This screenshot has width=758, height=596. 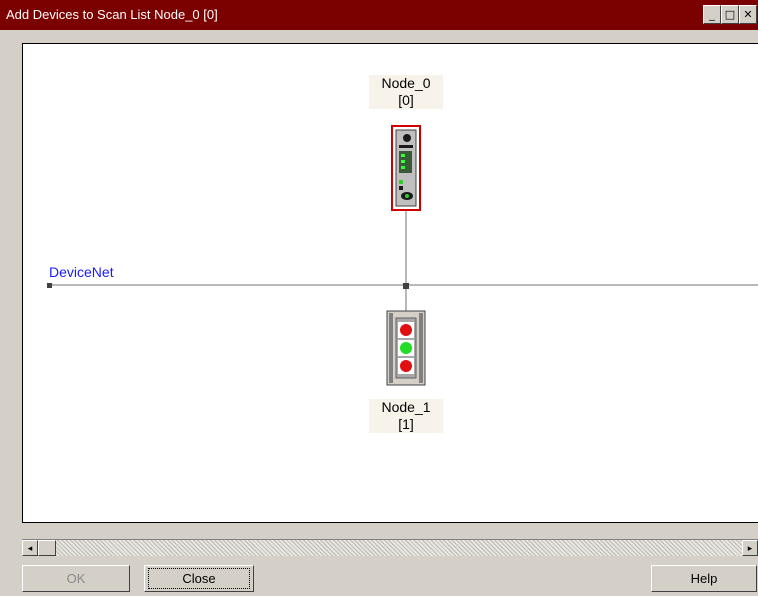 I want to click on help-button-label: Help, so click(x=704, y=578).